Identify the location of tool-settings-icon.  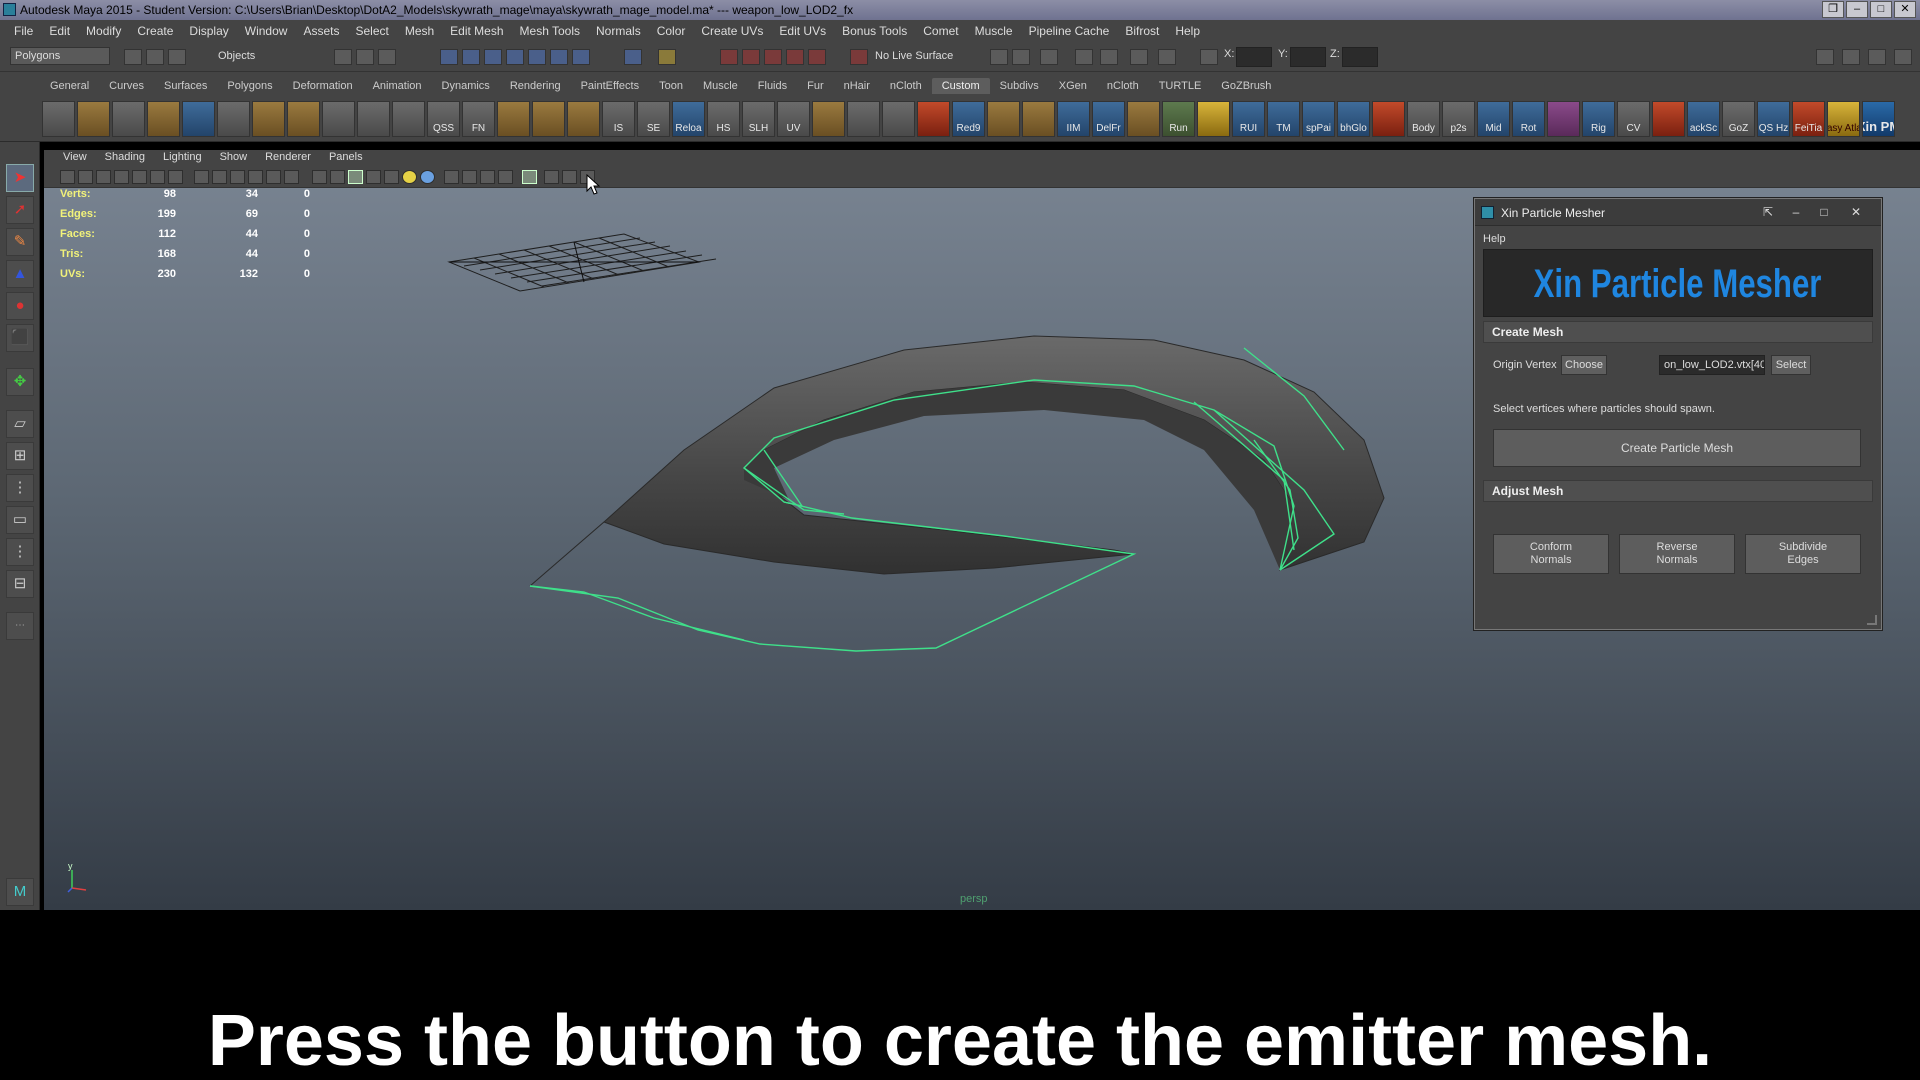
(1084, 57).